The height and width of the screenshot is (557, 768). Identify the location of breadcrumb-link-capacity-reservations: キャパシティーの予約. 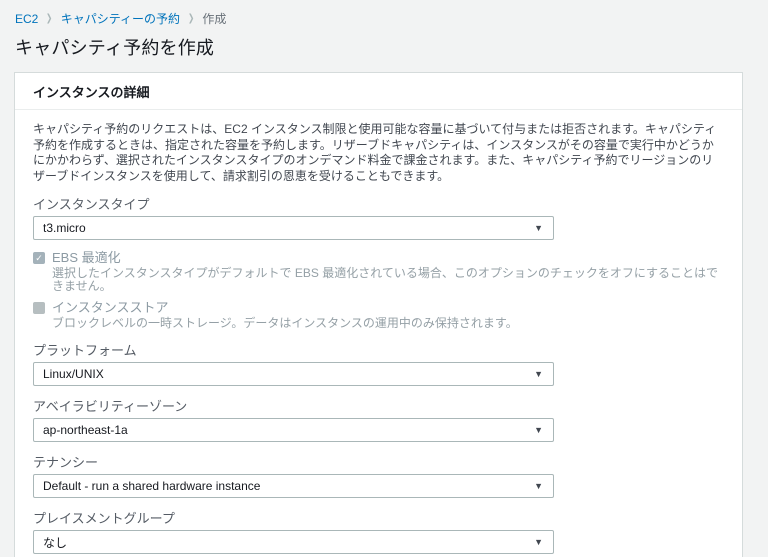
(120, 18).